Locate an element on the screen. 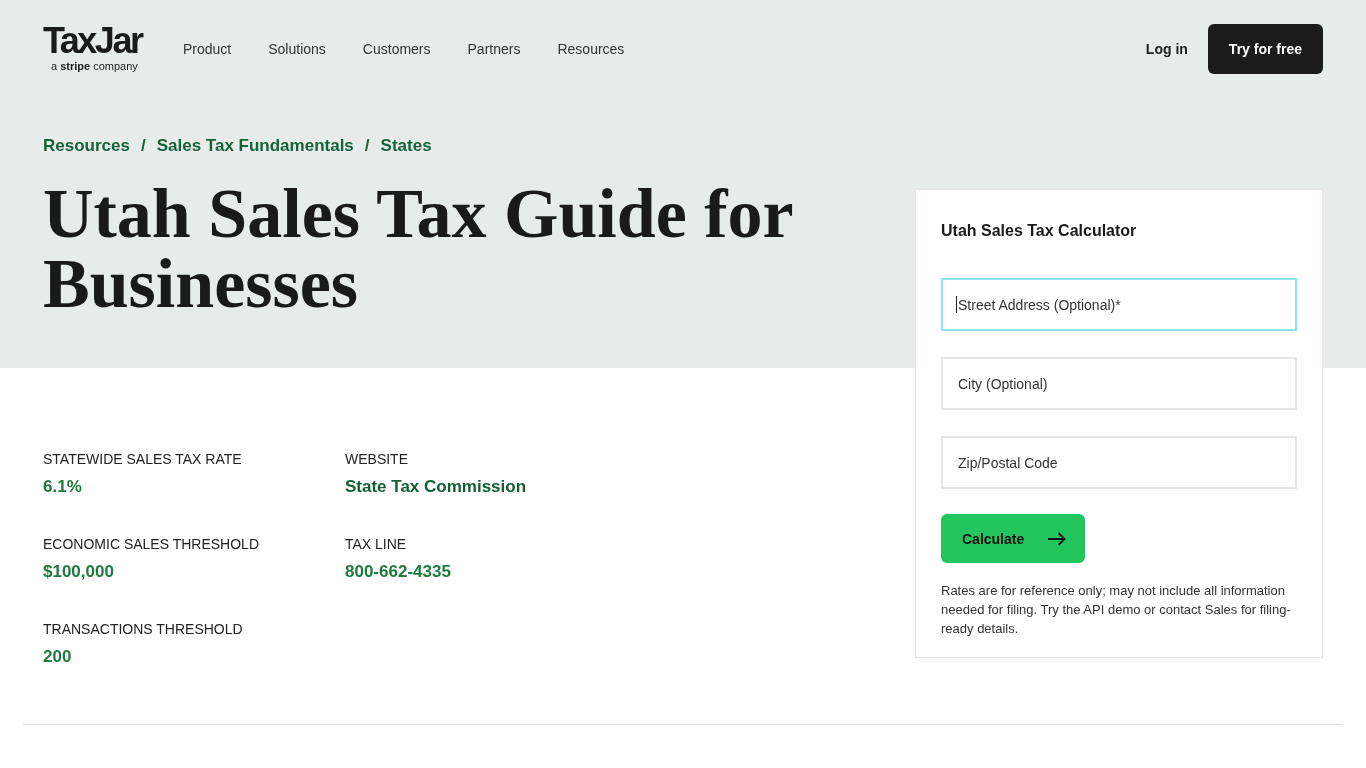 The width and height of the screenshot is (1366, 768). logo-wordmark: TaxJar is located at coordinates (92, 41).